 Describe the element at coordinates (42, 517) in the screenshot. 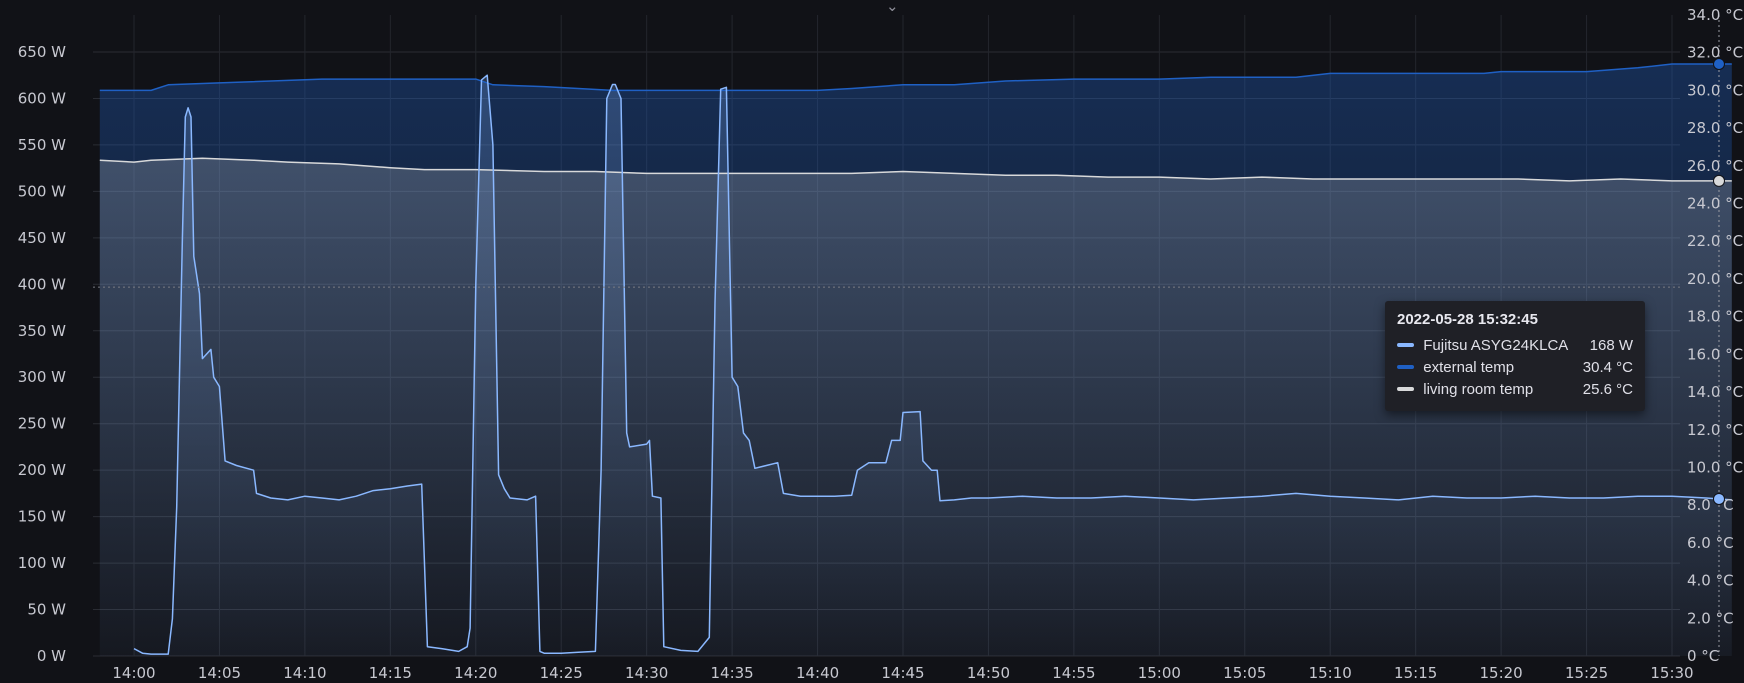

I see `y-axis-left-tick-label: 150 W` at that location.